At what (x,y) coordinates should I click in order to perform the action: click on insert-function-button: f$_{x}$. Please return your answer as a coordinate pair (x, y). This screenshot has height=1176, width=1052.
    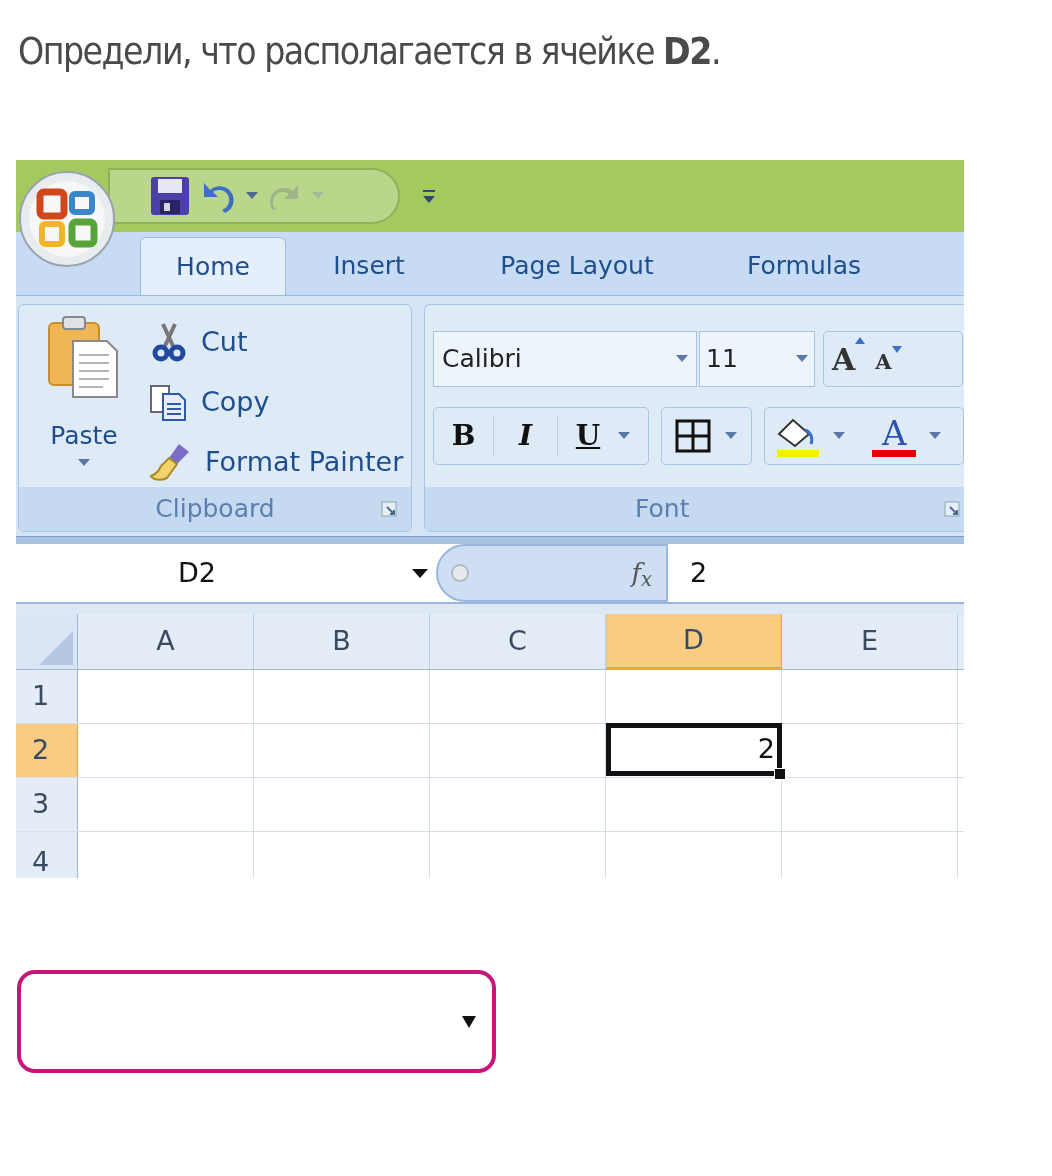
    Looking at the image, I should click on (641, 573).